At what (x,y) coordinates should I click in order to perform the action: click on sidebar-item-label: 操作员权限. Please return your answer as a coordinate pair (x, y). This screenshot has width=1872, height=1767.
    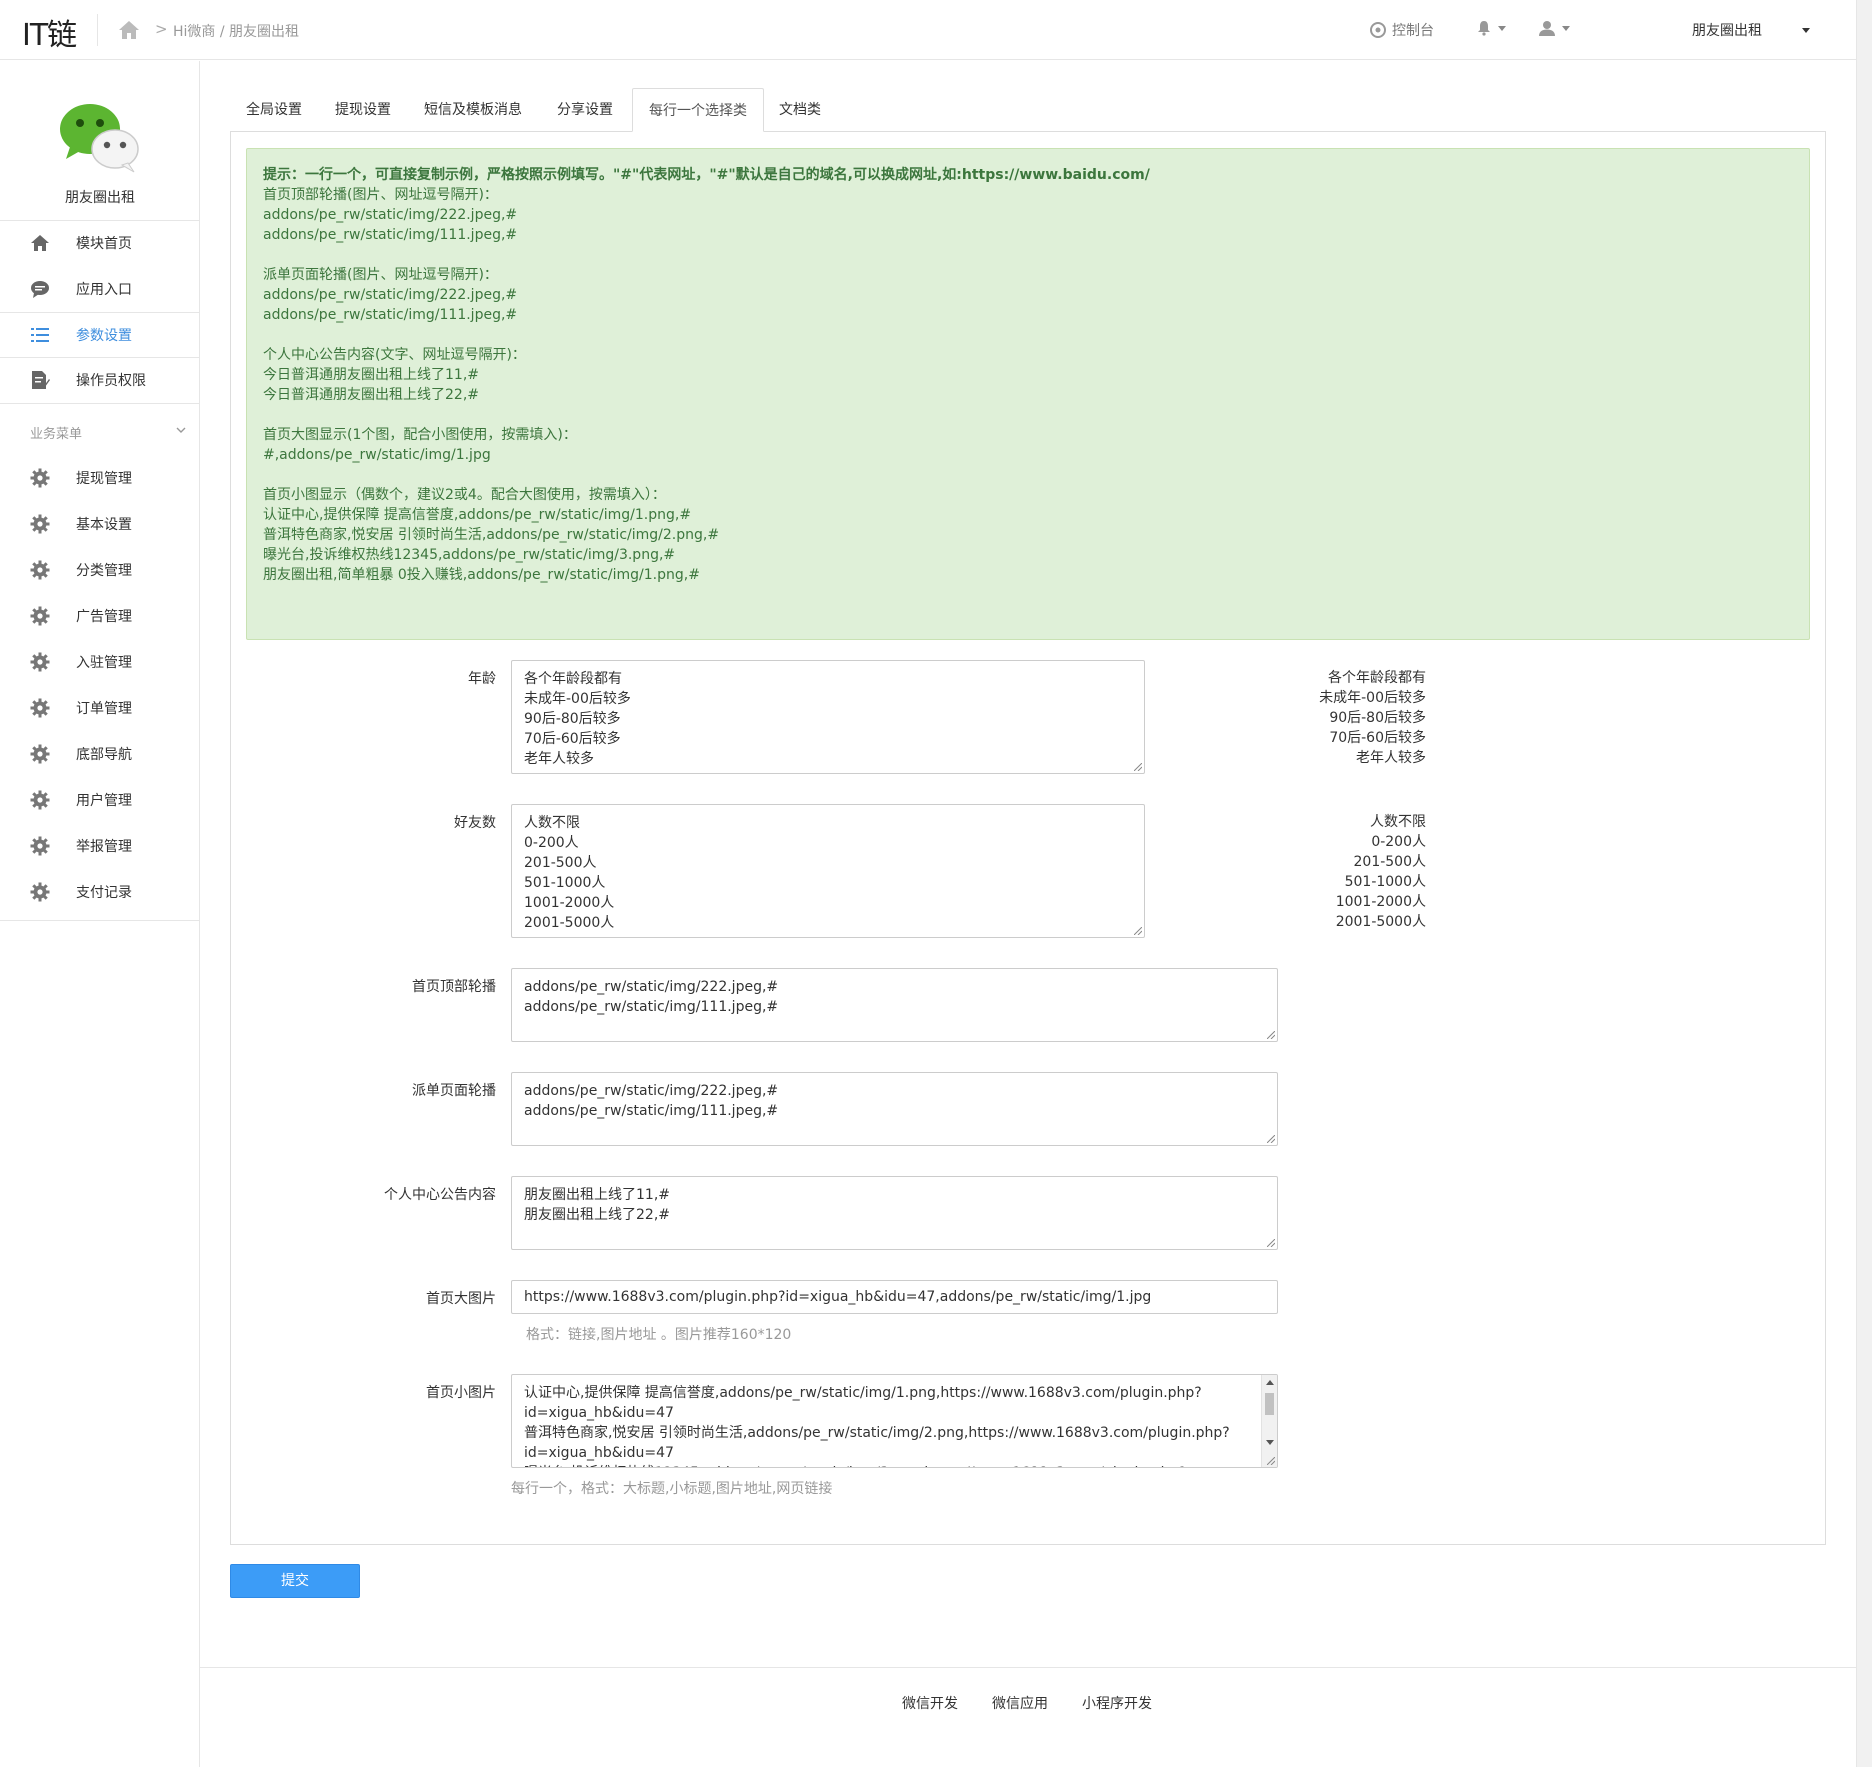
    Looking at the image, I should click on (111, 381).